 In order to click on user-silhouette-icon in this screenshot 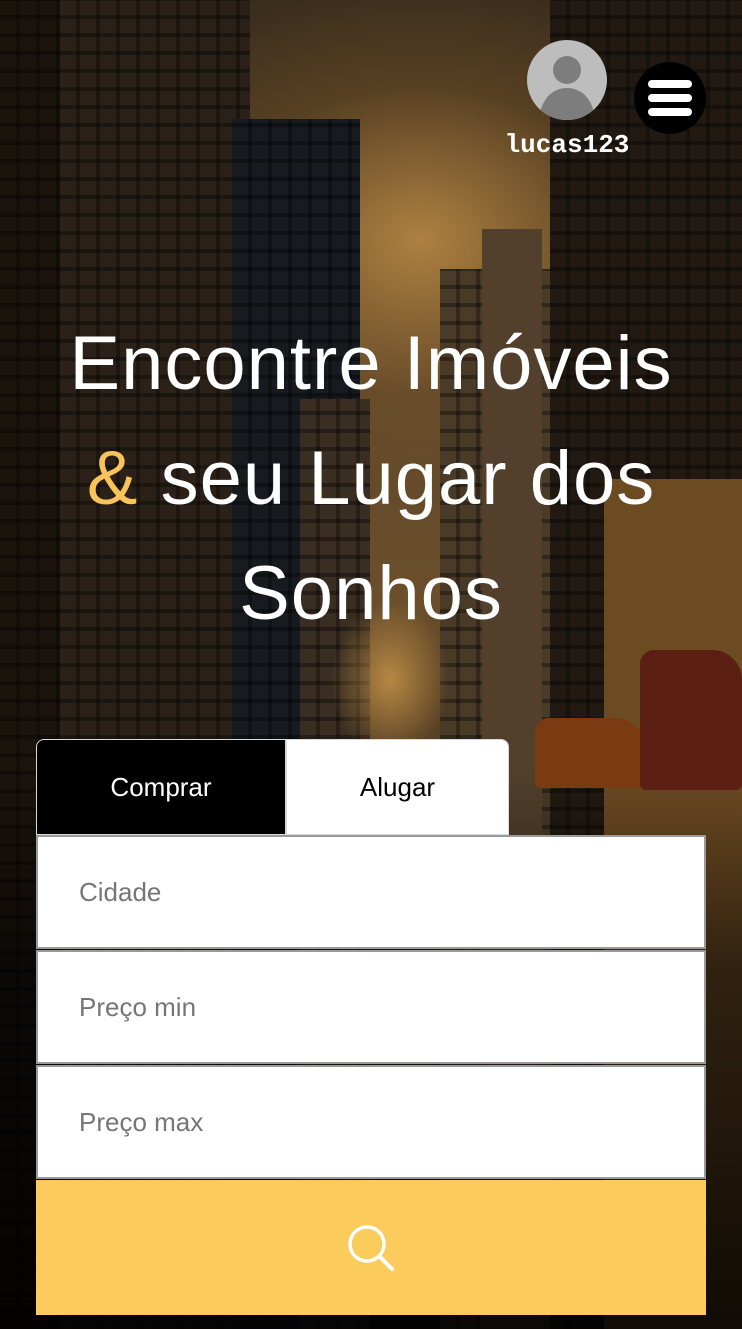, I will do `click(567, 88)`.